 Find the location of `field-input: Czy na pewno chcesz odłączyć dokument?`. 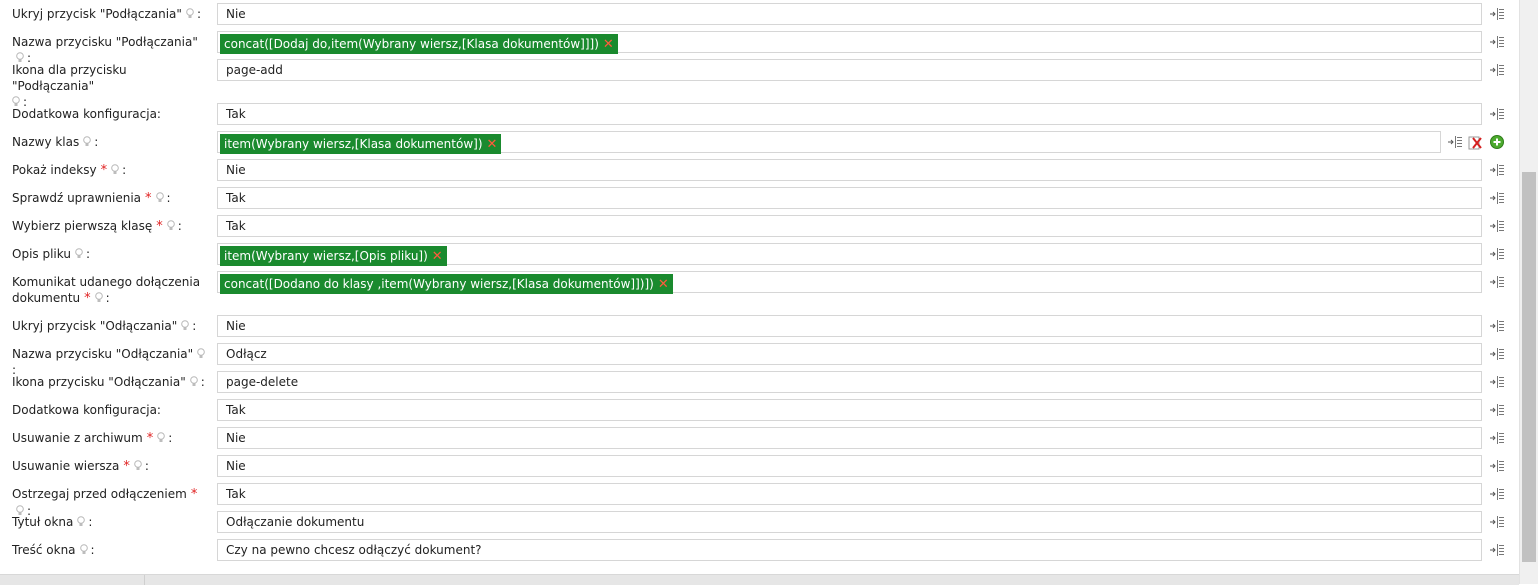

field-input: Czy na pewno chcesz odłączyć dokument? is located at coordinates (849, 550).